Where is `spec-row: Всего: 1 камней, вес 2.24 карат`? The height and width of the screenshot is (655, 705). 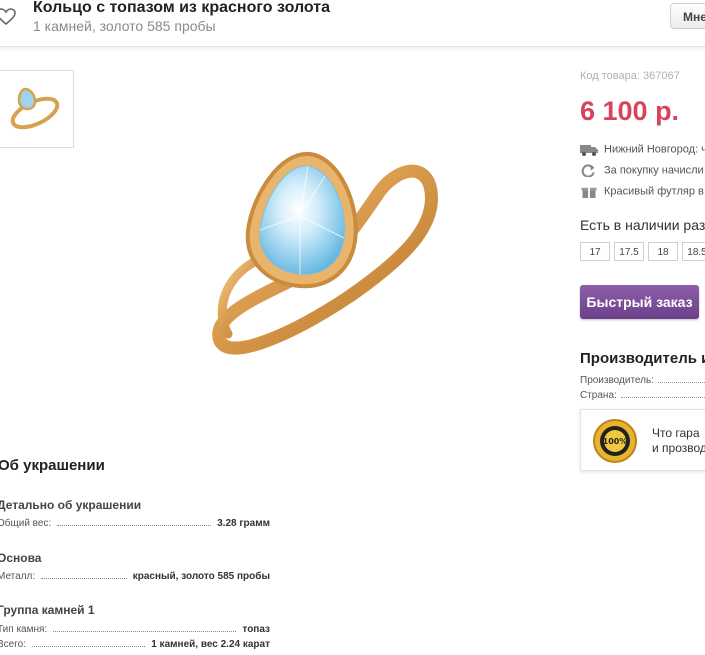 spec-row: Всего: 1 камней, вес 2.24 карат is located at coordinates (135, 644).